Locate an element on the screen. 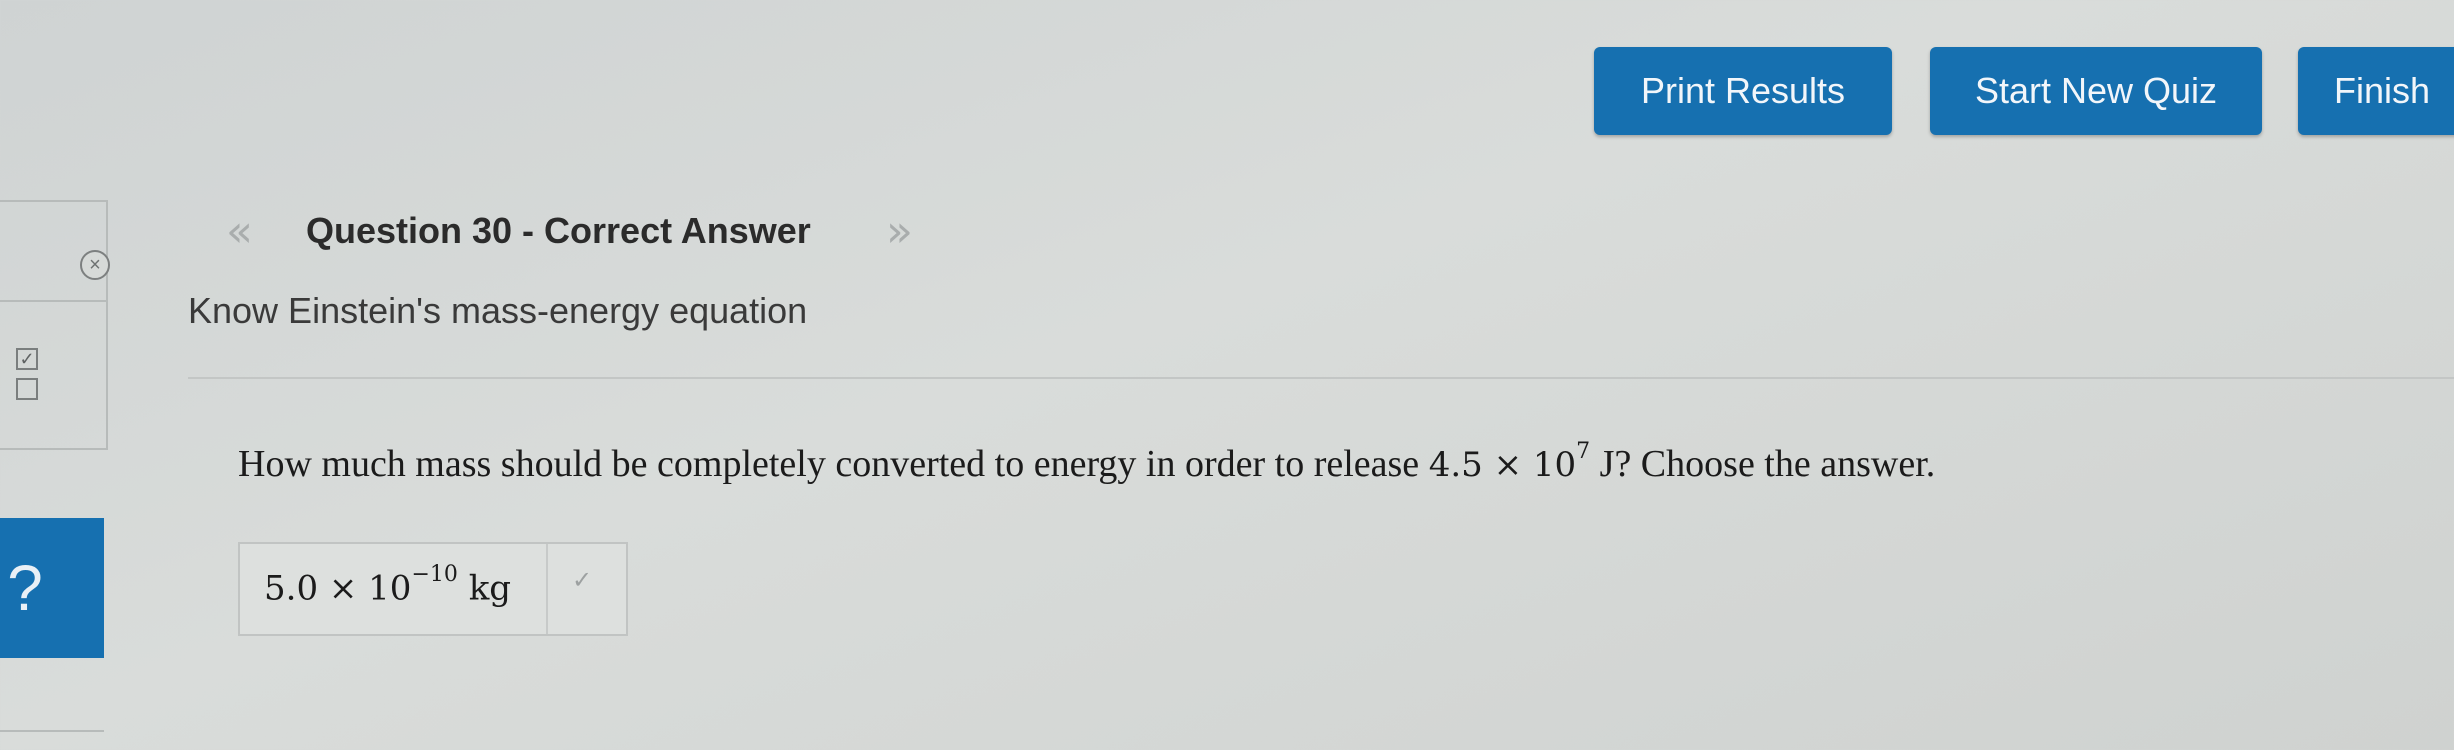 This screenshot has height=750, width=2454. energy-unit: J is located at coordinates (1602, 464).